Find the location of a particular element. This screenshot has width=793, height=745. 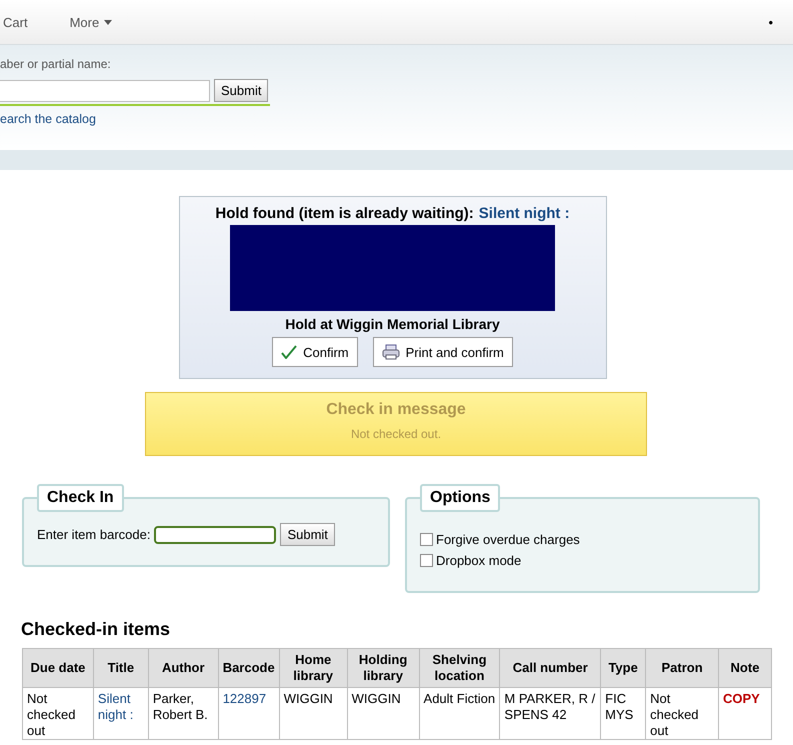

table-cell: Parker, Robert B. is located at coordinates (183, 714).